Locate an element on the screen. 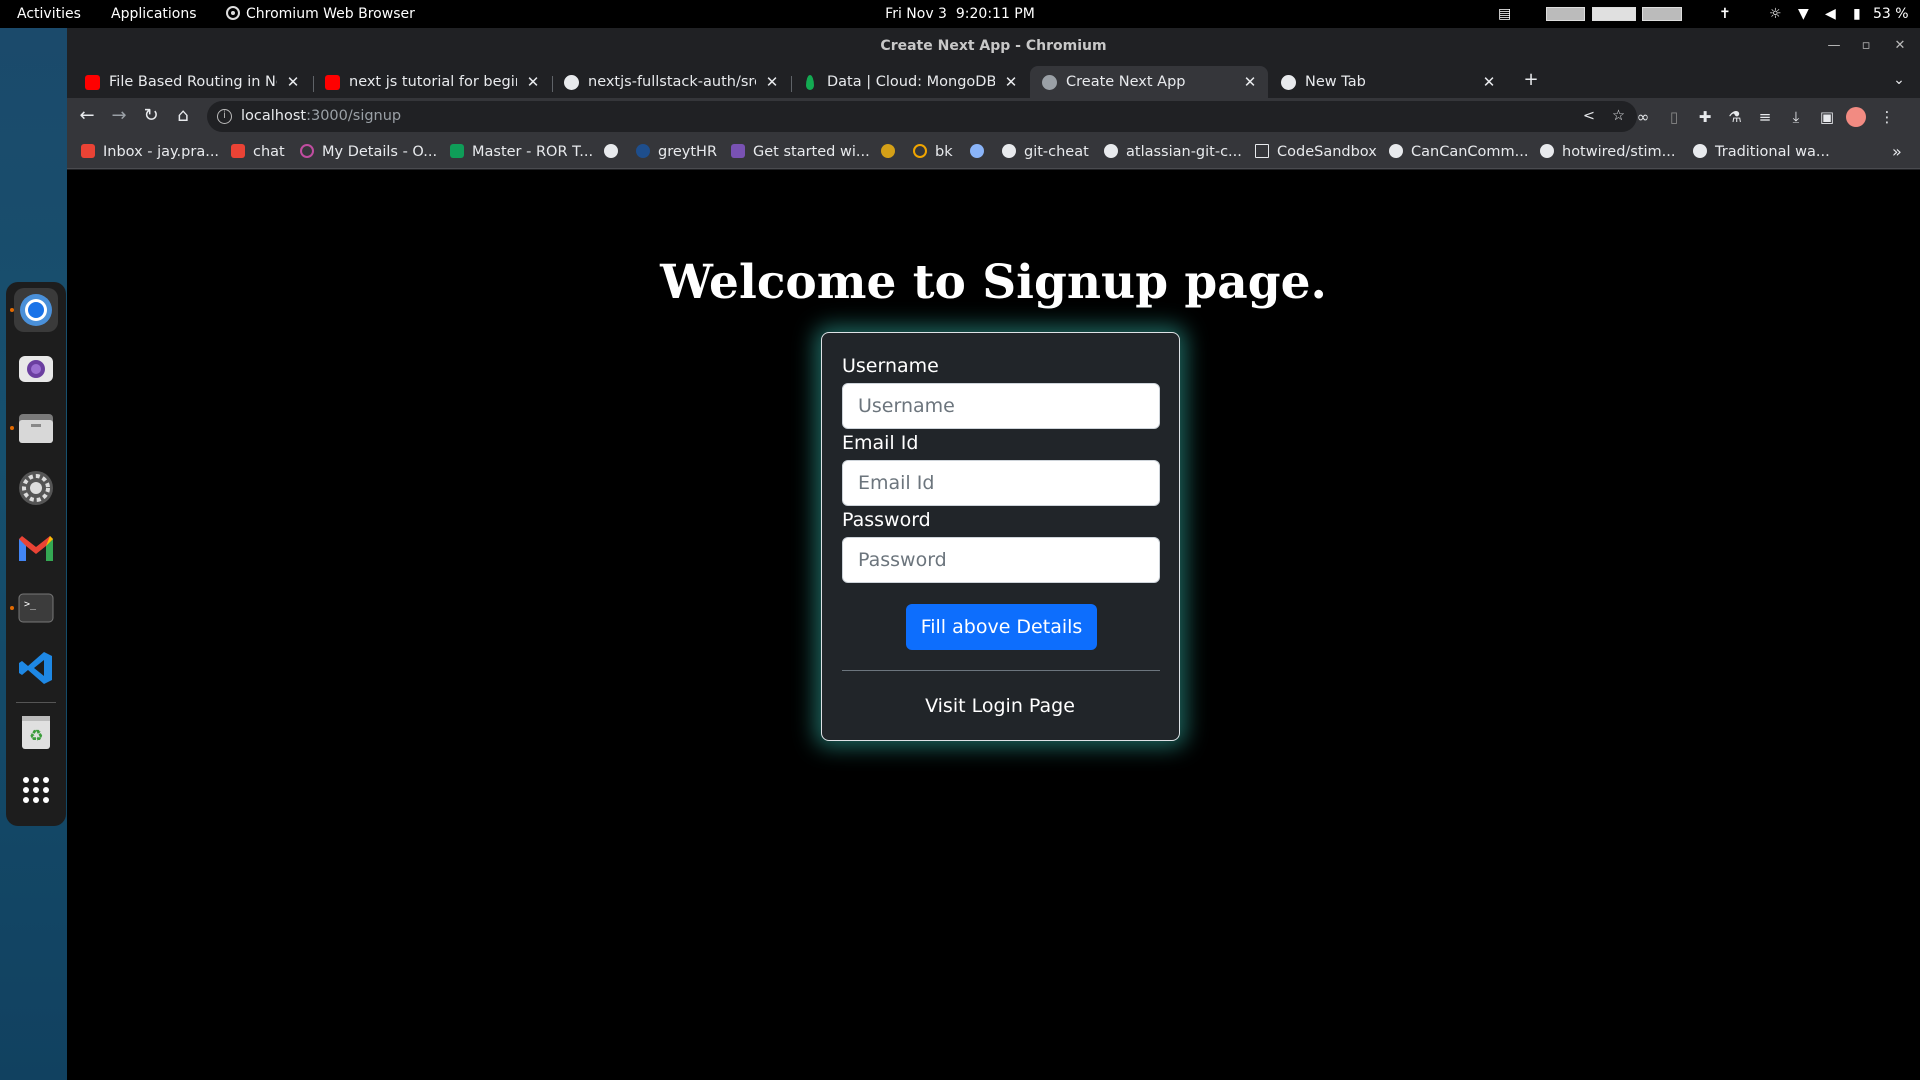  bookmark-git-cheat: git-cheat is located at coordinates (1045, 152).